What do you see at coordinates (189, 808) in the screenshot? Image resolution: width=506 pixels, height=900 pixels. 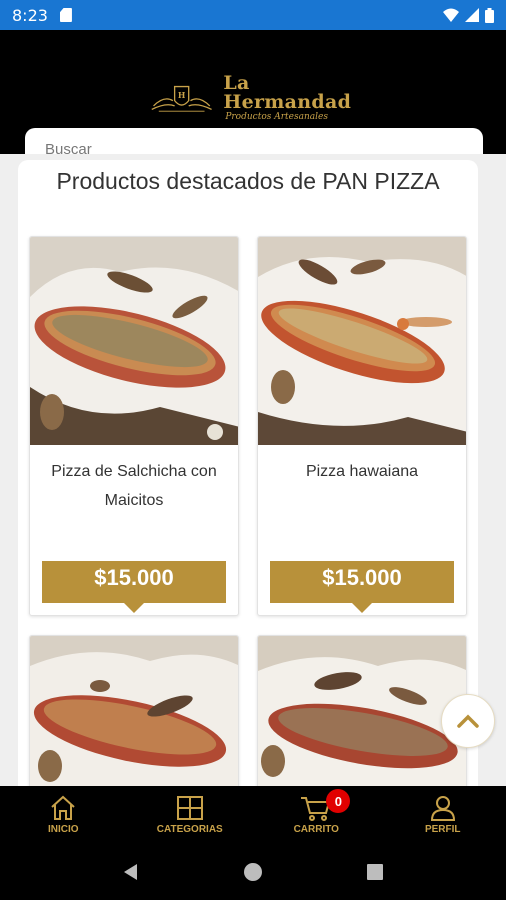 I see `grid-icon` at bounding box center [189, 808].